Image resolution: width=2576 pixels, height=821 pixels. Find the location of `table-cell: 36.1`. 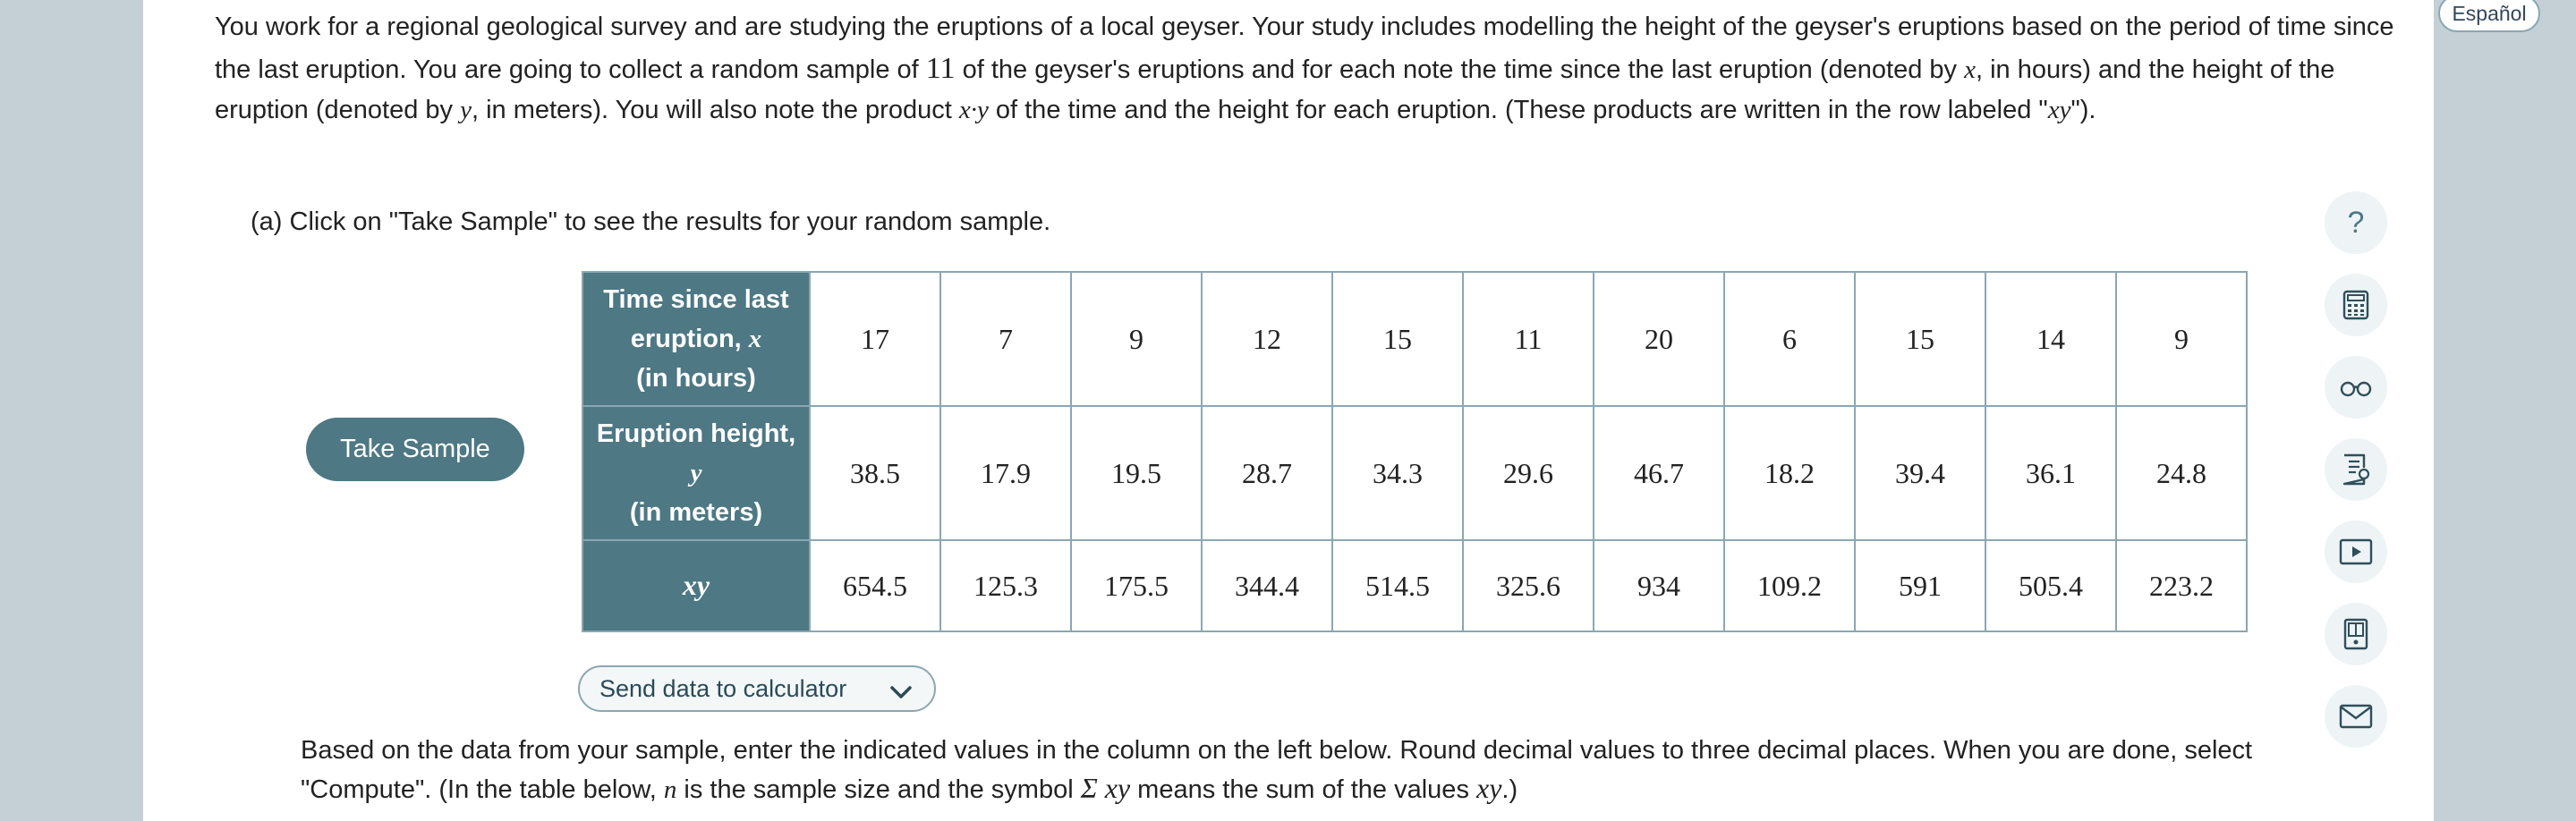

table-cell: 36.1 is located at coordinates (2051, 473).